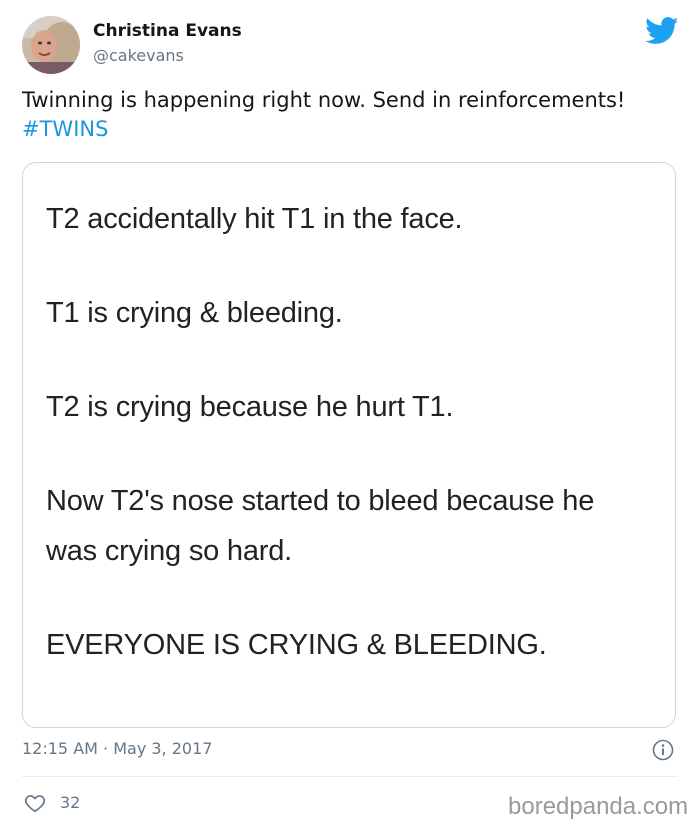 This screenshot has width=700, height=831. I want to click on media-line: EVERYONE IS CRYING & BLEEDING., so click(296, 645).